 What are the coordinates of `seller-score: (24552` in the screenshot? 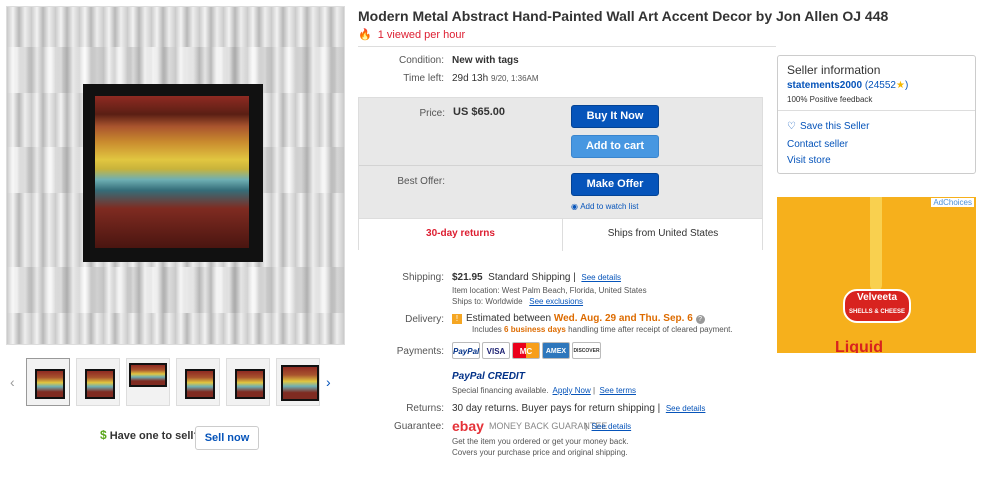 It's located at (880, 85).